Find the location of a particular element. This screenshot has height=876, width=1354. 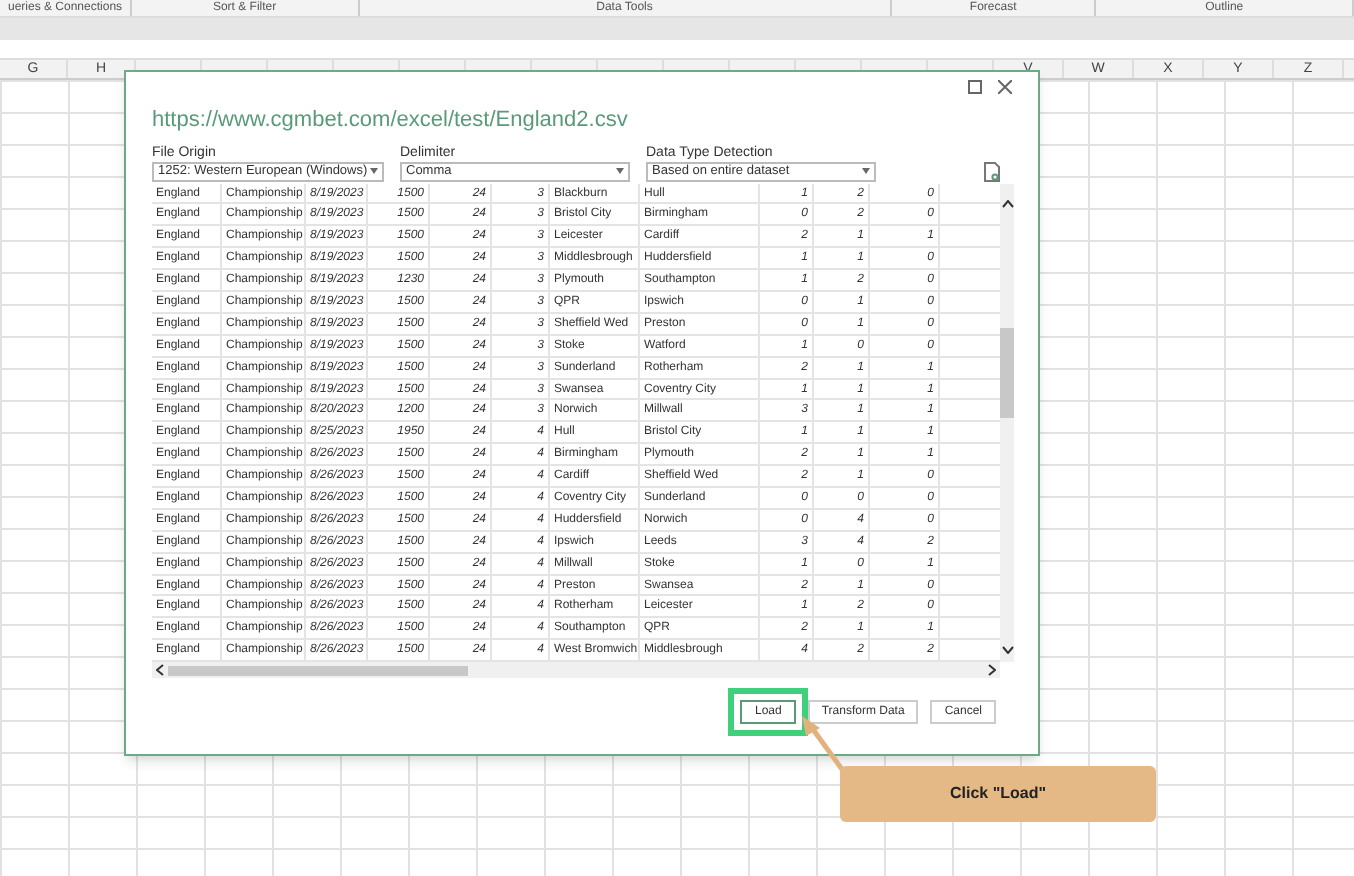

dialog-title: https://www.cgmbet.com/excel/test/England2.csv is located at coordinates (391, 121).